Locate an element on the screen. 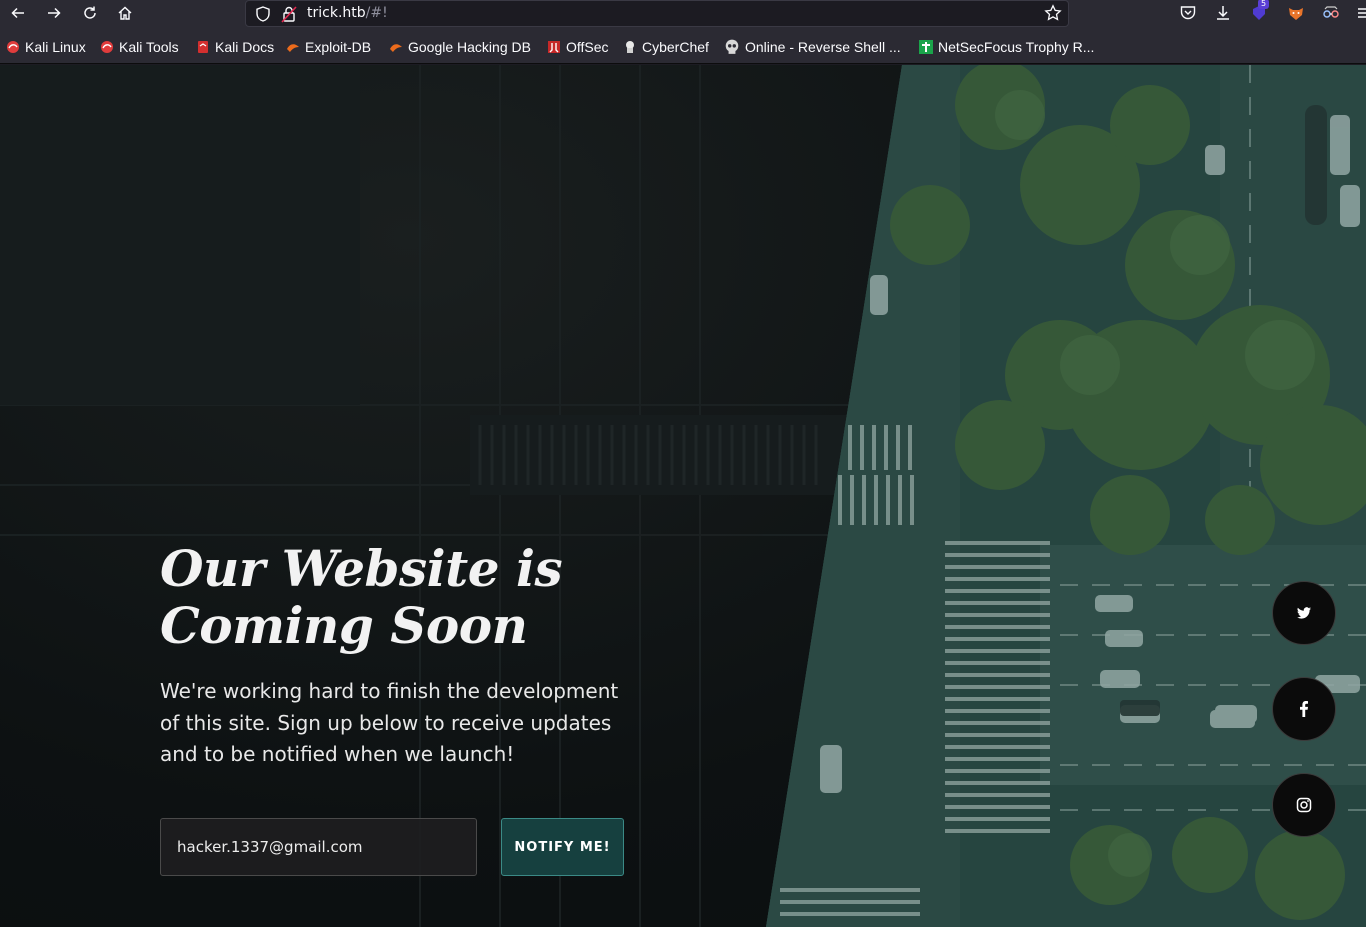 This screenshot has height=927, width=1366. facebook-icon is located at coordinates (1304, 709).